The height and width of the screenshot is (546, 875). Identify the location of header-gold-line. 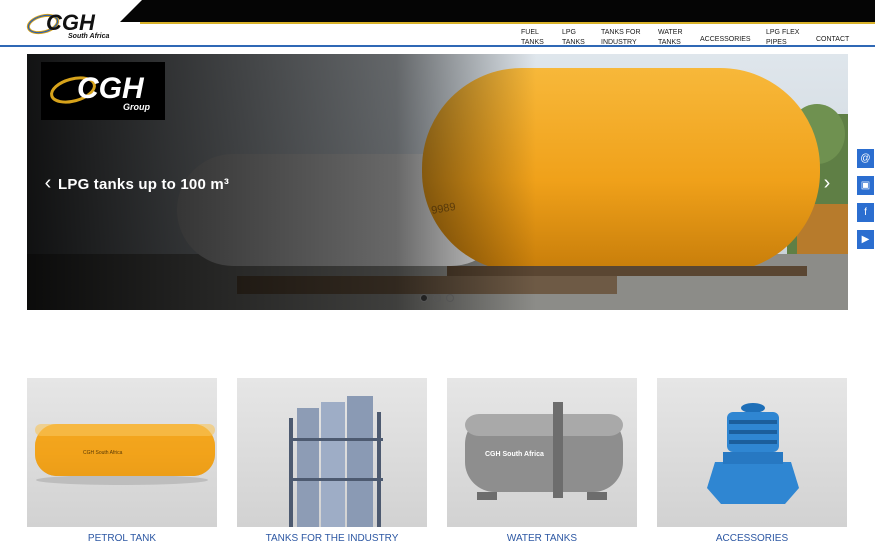
(507, 23).